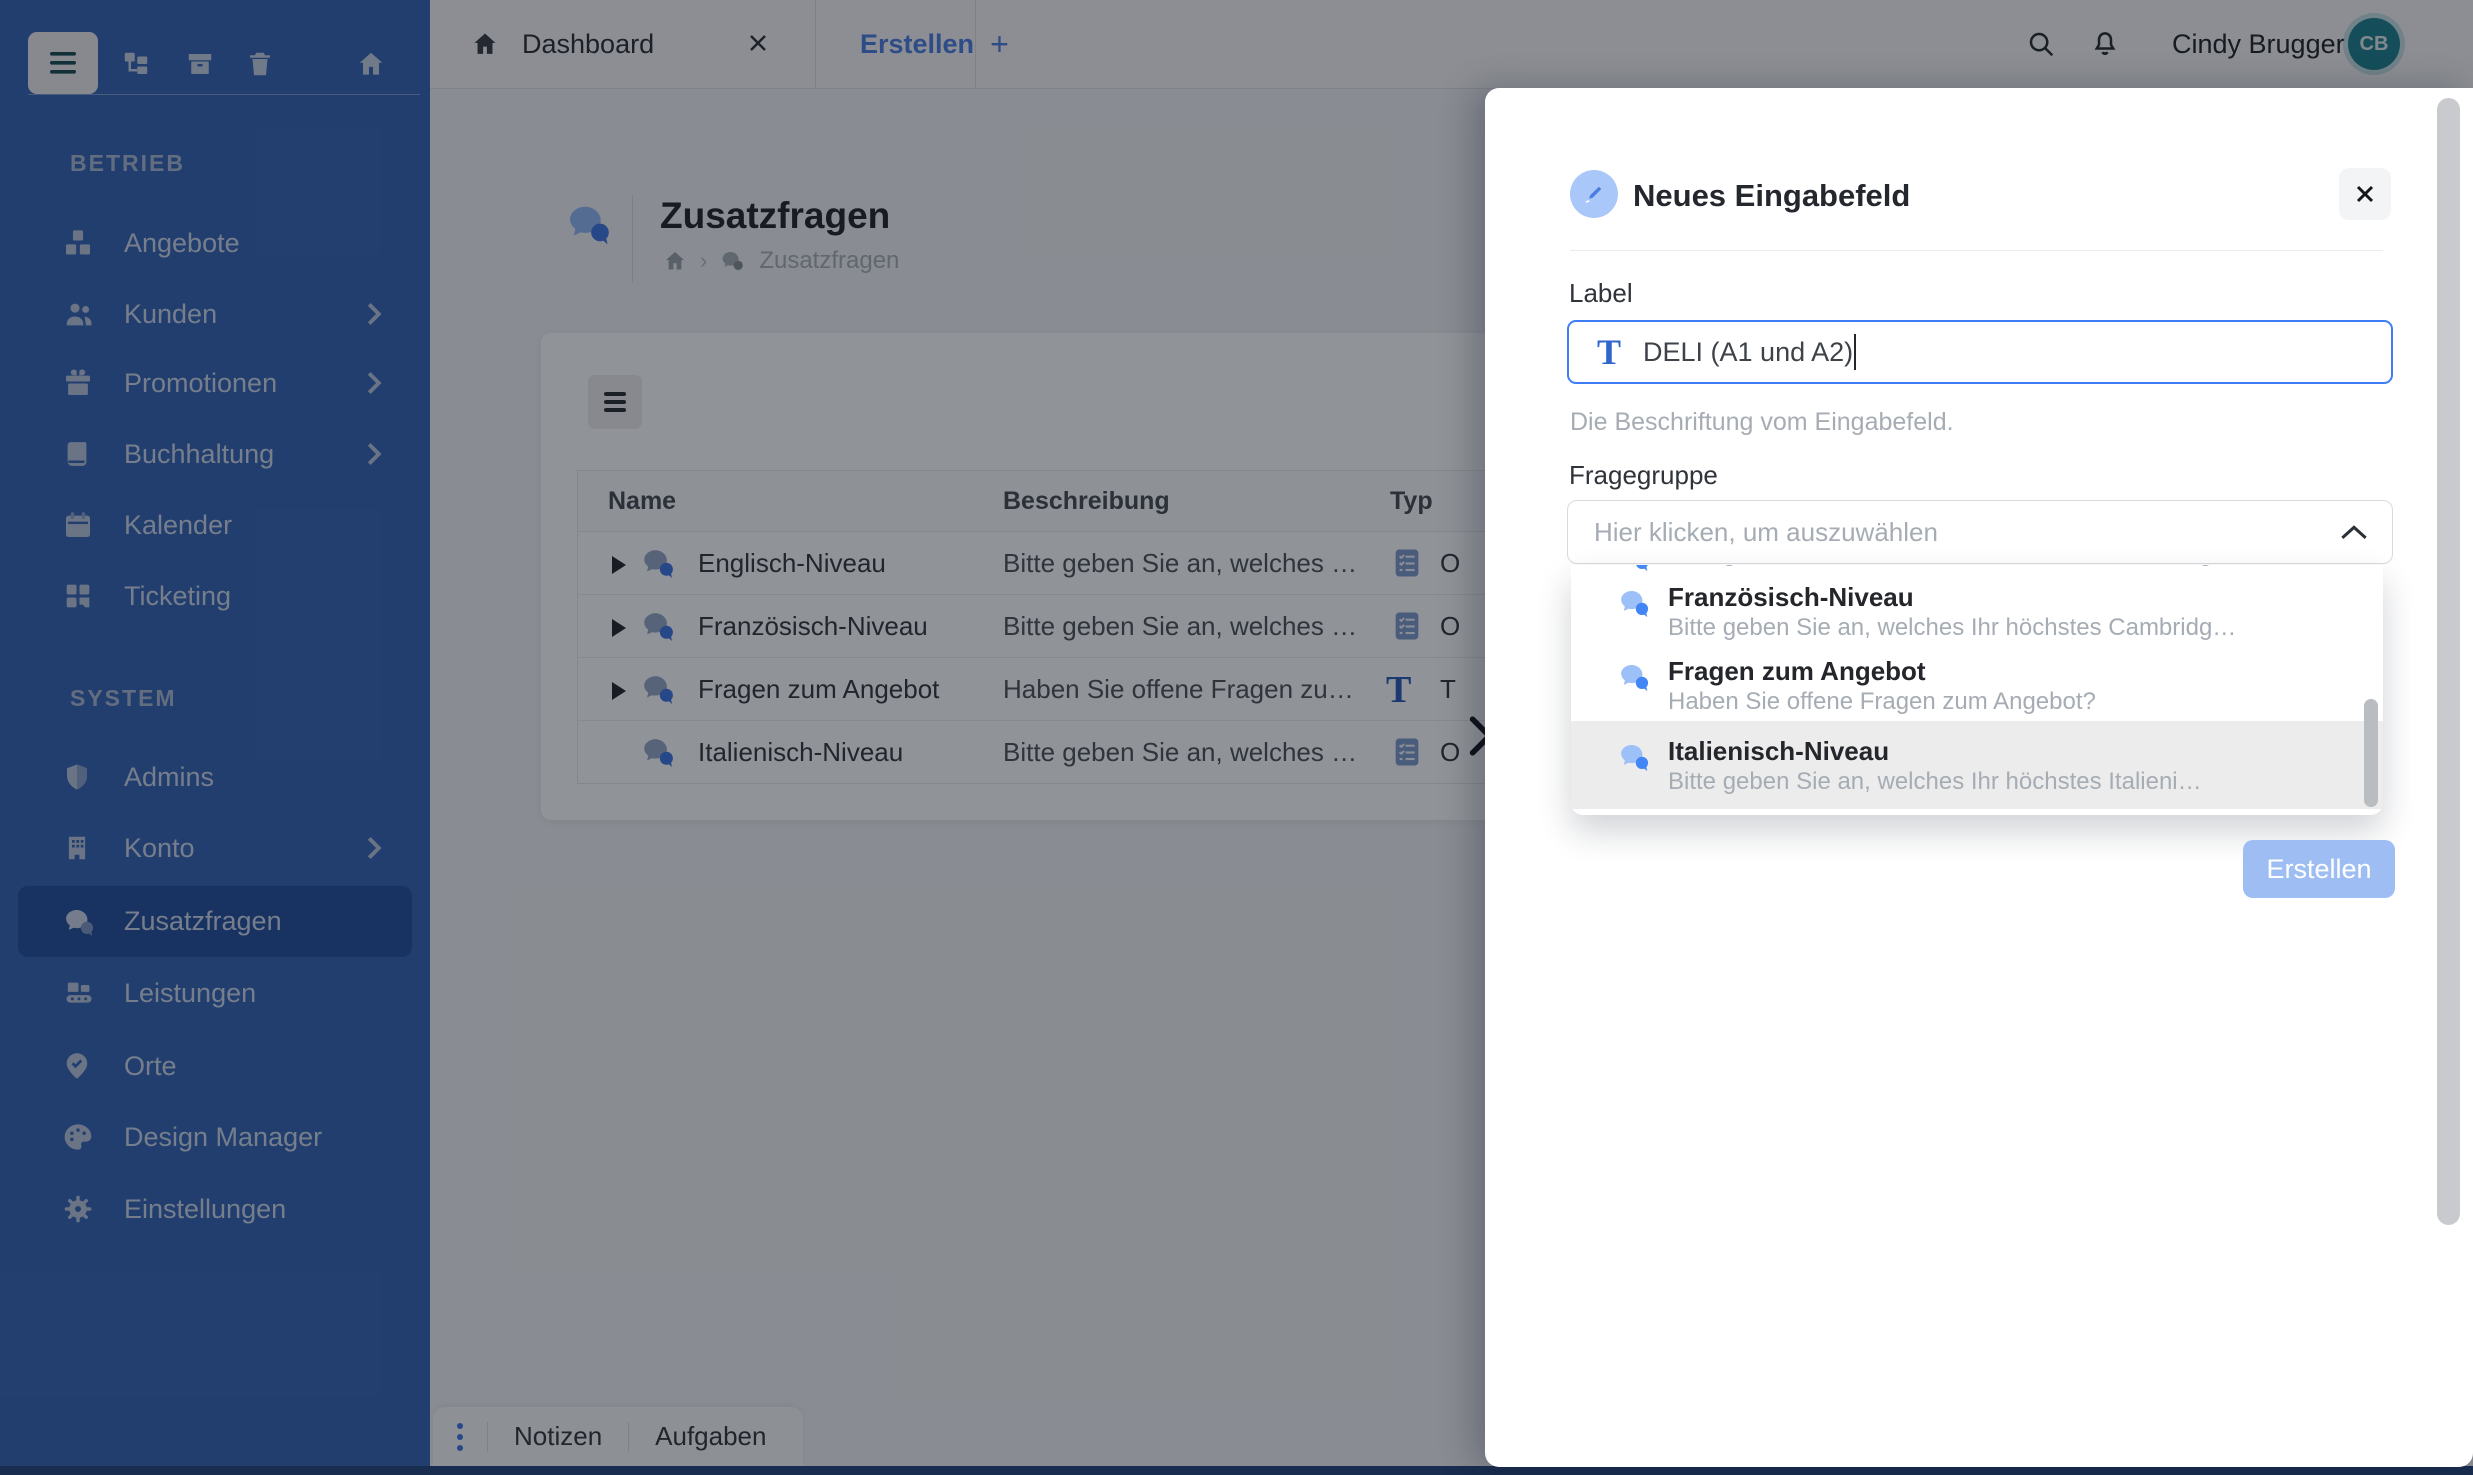 The height and width of the screenshot is (1475, 2473). I want to click on close-button, so click(2365, 194).